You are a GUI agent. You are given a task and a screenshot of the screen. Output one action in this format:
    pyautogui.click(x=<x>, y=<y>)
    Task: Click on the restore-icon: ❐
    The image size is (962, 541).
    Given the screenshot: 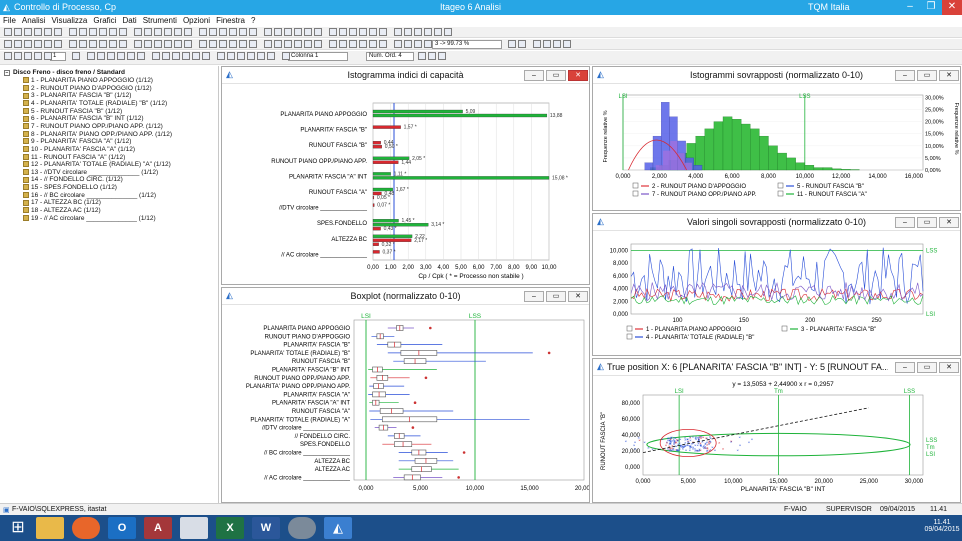 What is the action you would take?
    pyautogui.click(x=931, y=7)
    